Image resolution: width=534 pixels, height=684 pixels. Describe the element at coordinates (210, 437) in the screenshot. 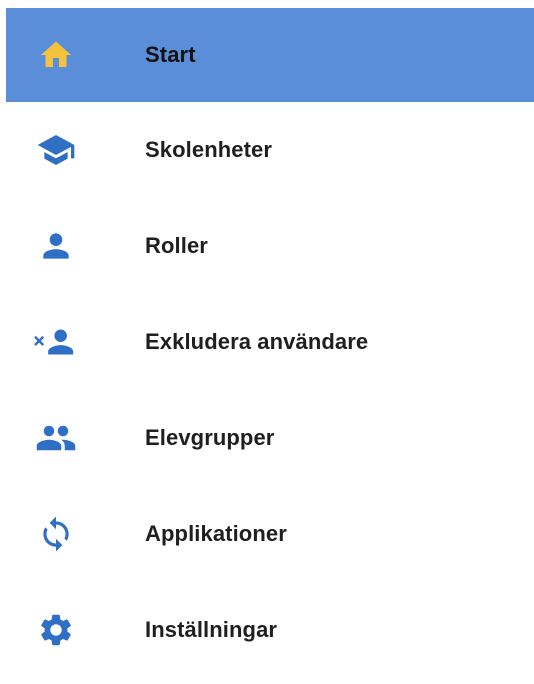

I see `nav-item-label: Elevgrupper` at that location.